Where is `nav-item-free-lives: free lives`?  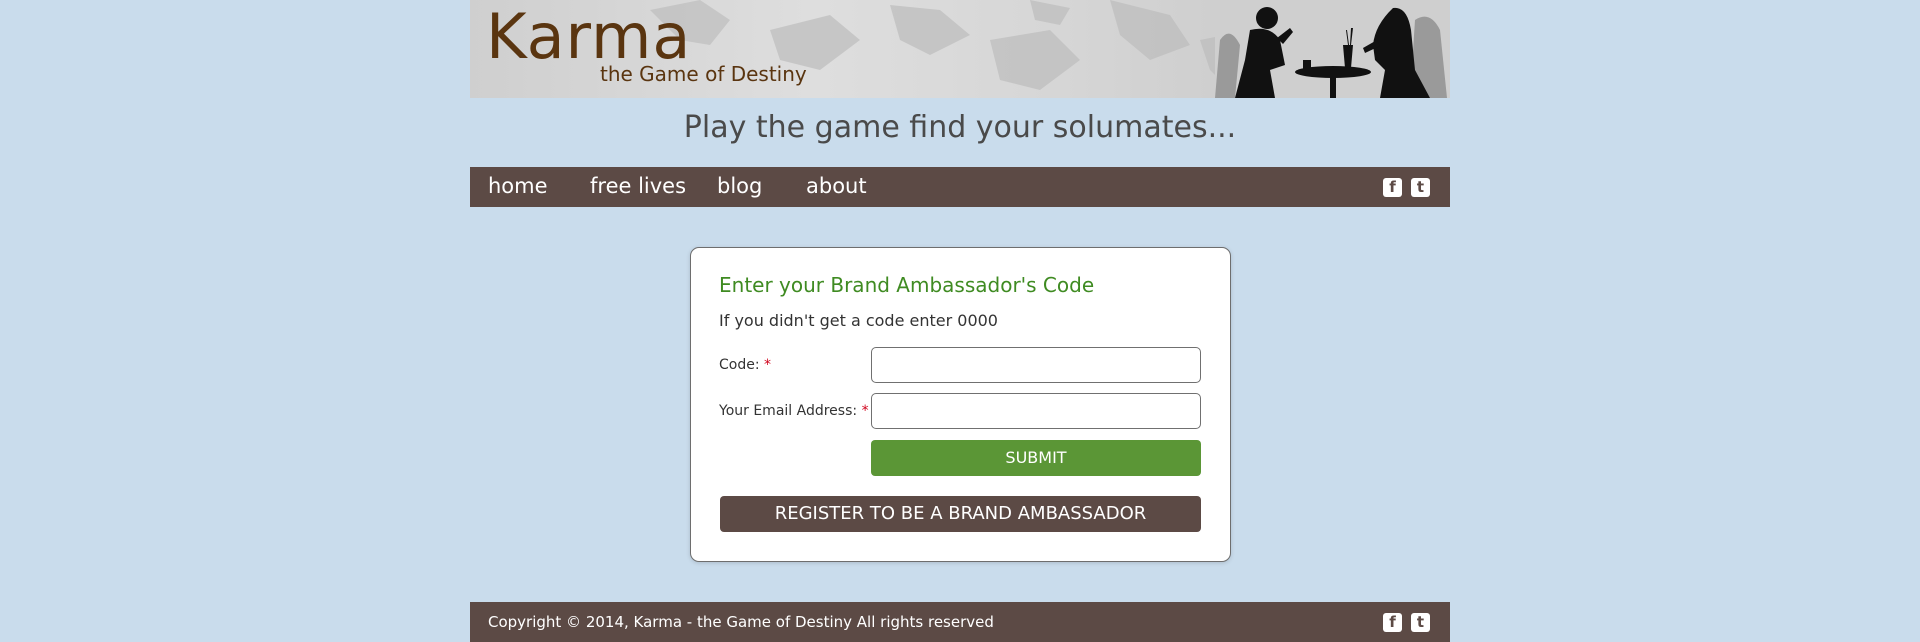
nav-item-free-lives: free lives is located at coordinates (638, 187).